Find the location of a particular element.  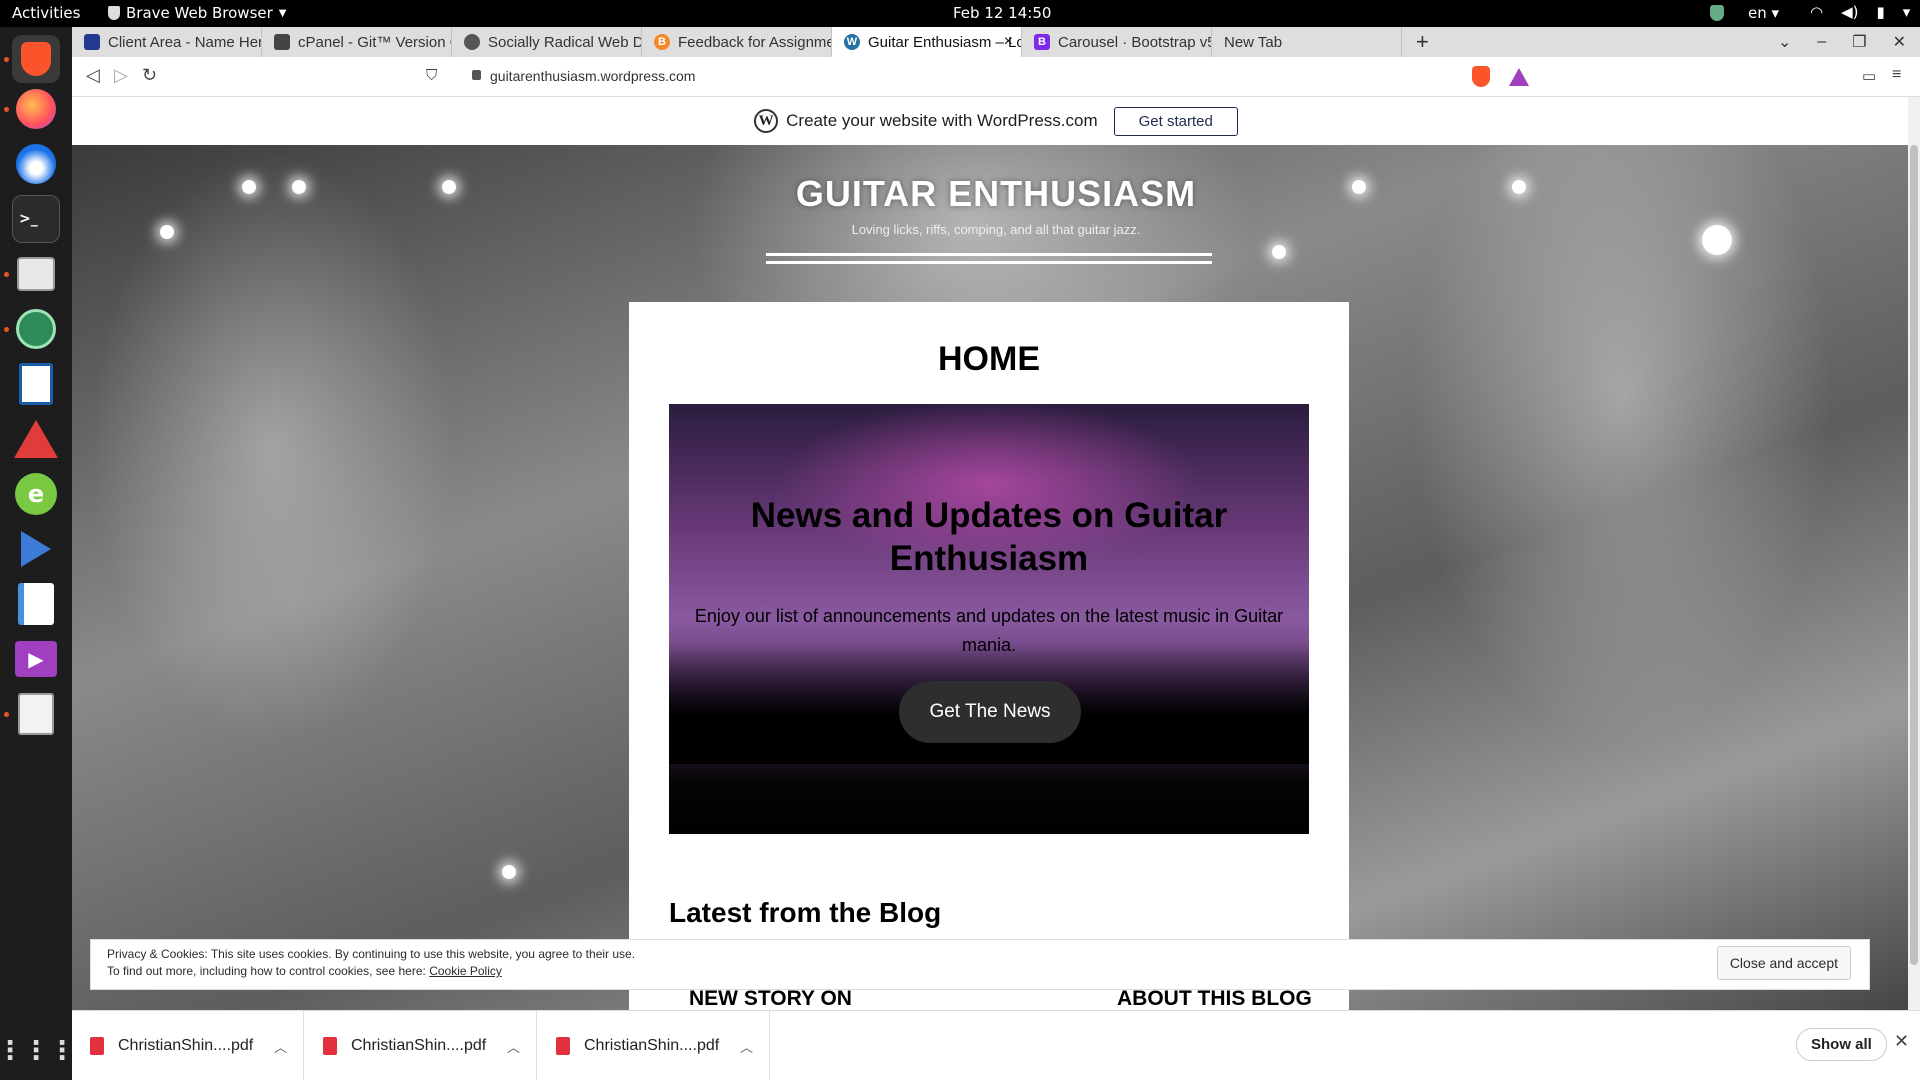

bookmark-icon: ⛉ is located at coordinates (431, 75).